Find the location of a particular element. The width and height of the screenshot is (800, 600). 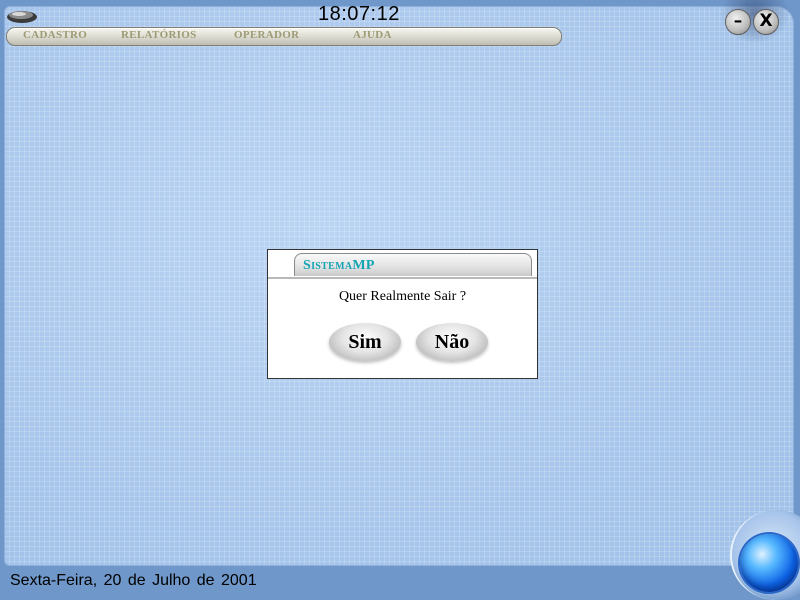

dialog-divider is located at coordinates (402, 278).